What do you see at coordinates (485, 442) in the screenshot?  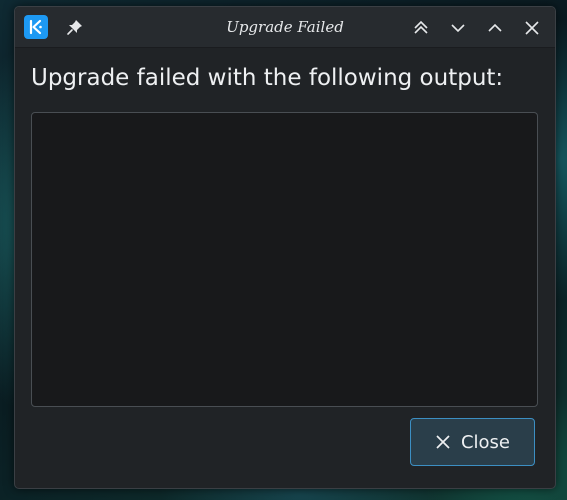 I see `close-button-label: Close` at bounding box center [485, 442].